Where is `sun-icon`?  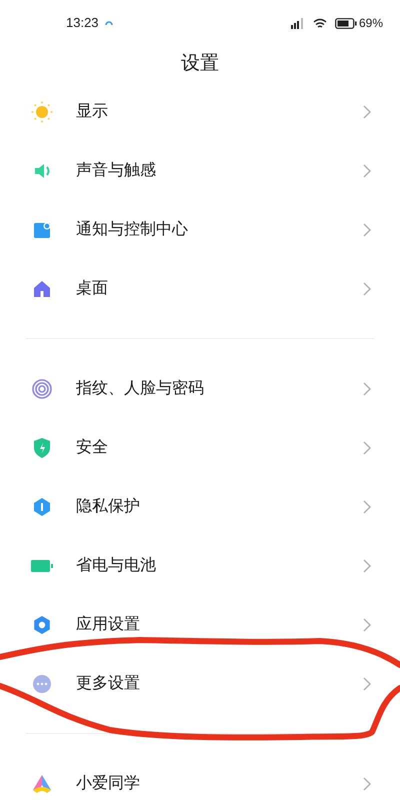 sun-icon is located at coordinates (42, 111).